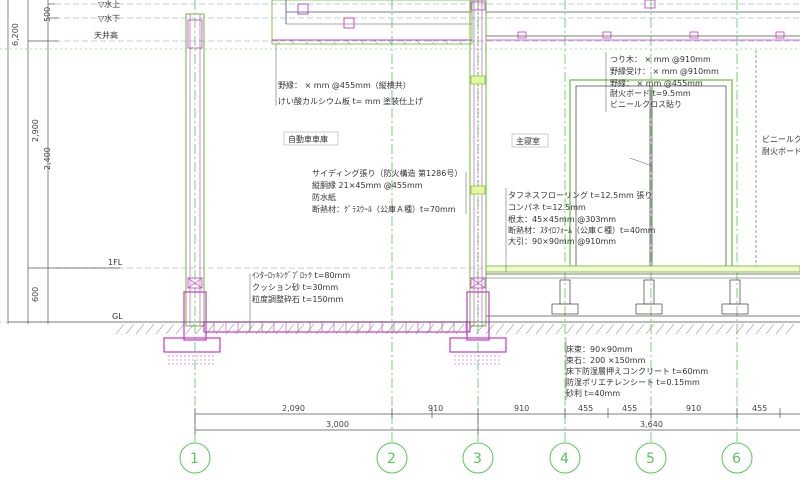 This screenshot has height=480, width=800. Describe the element at coordinates (521, 408) in the screenshot. I see `dim-910-b: 910` at that location.